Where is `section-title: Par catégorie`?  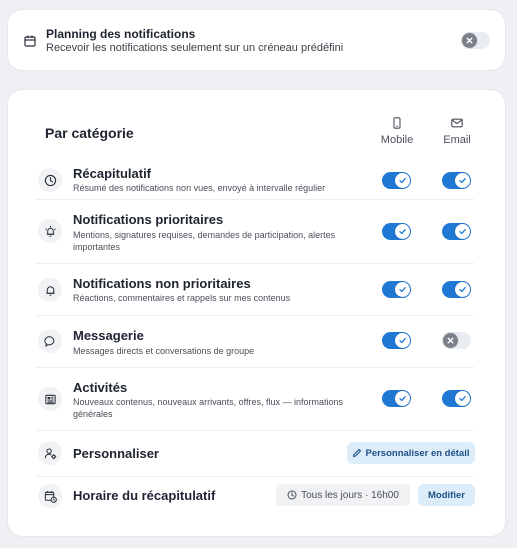
section-title: Par catégorie is located at coordinates (89, 133).